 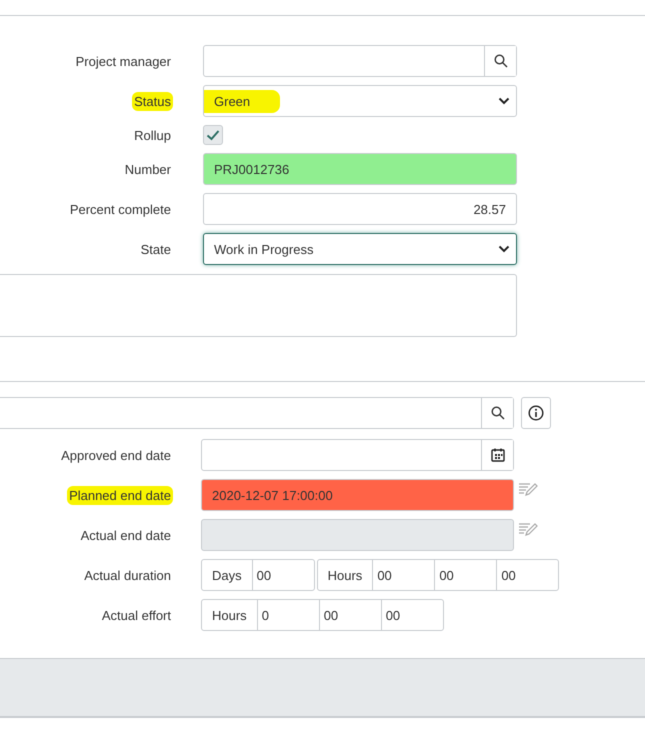 I want to click on info-icon, so click(x=536, y=413).